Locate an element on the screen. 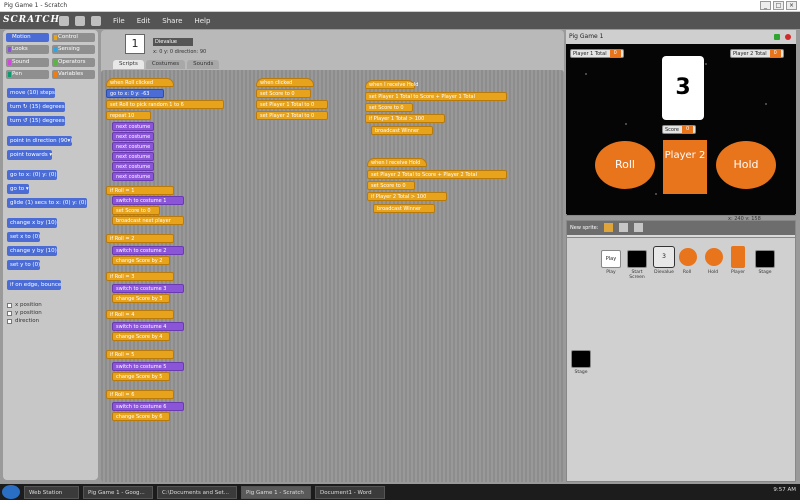 The height and width of the screenshot is (500, 800). script-block: if Roll = 4 is located at coordinates (140, 314).